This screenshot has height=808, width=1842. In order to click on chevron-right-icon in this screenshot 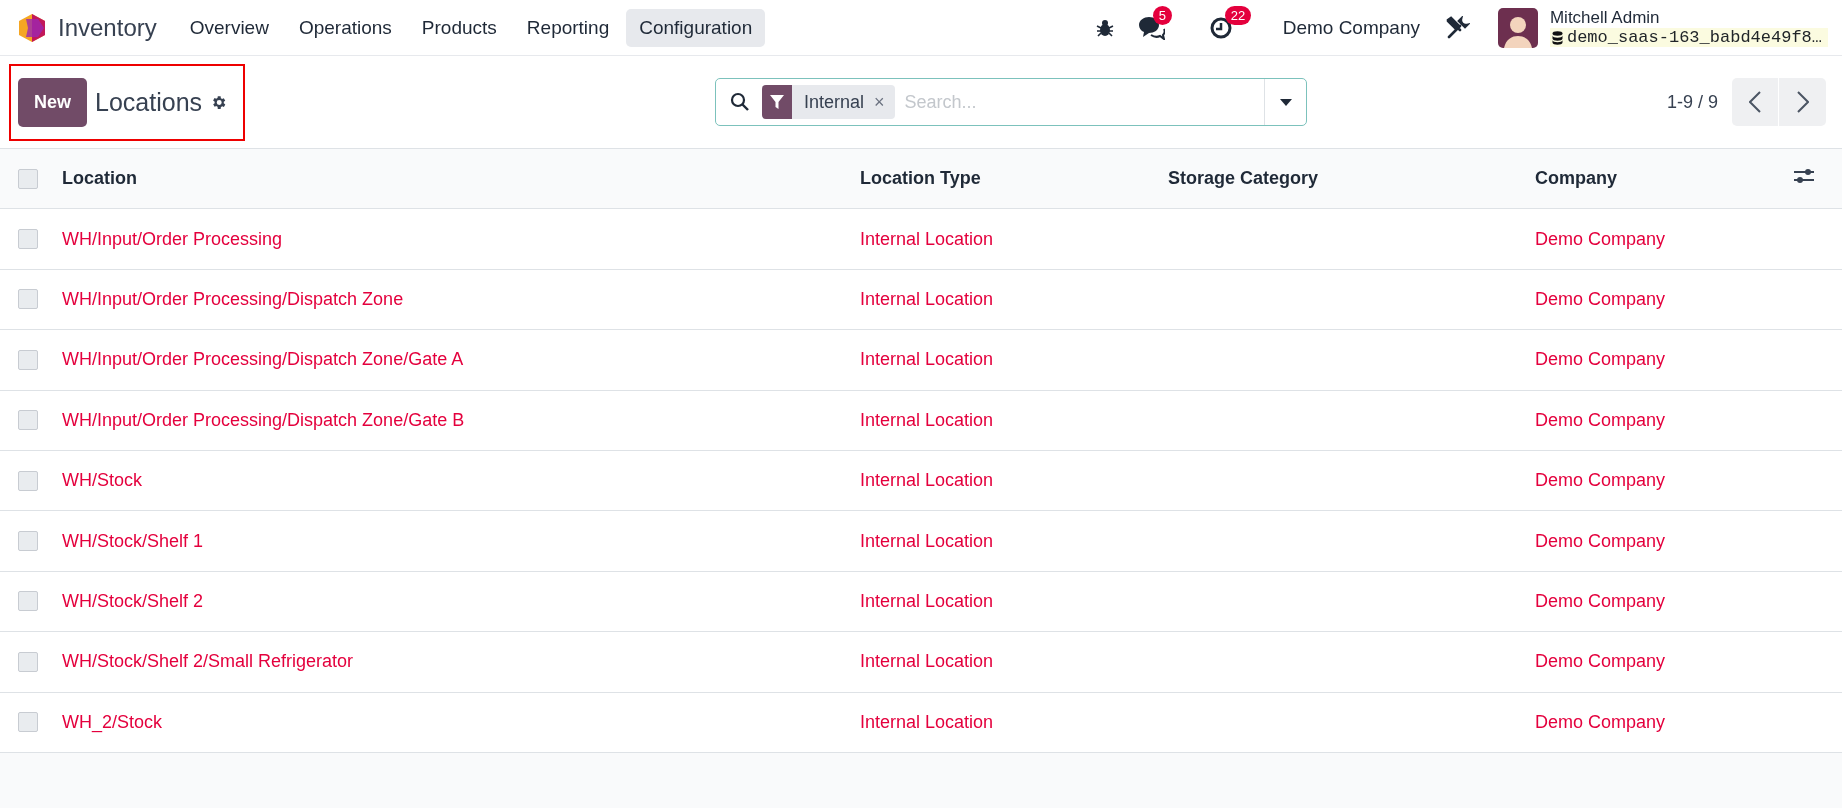, I will do `click(1802, 102)`.